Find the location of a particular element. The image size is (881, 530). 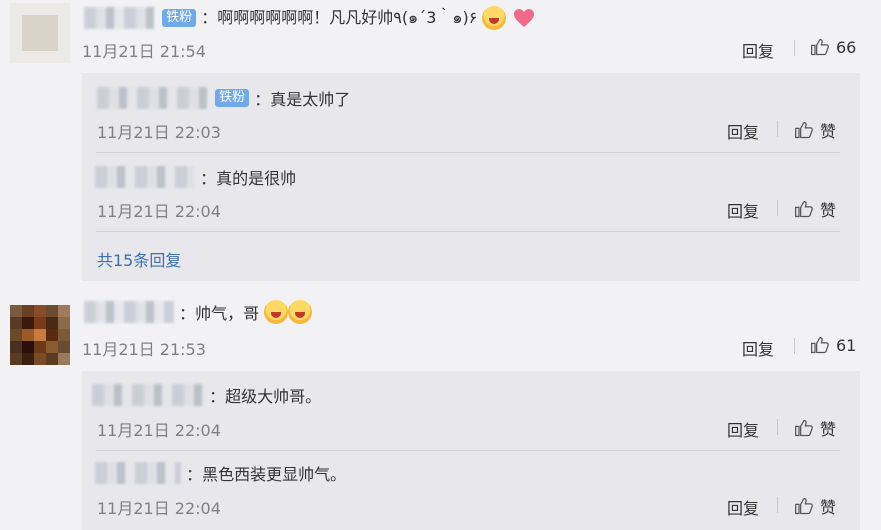

comment-time: 11月21日 21:53 is located at coordinates (144, 349).